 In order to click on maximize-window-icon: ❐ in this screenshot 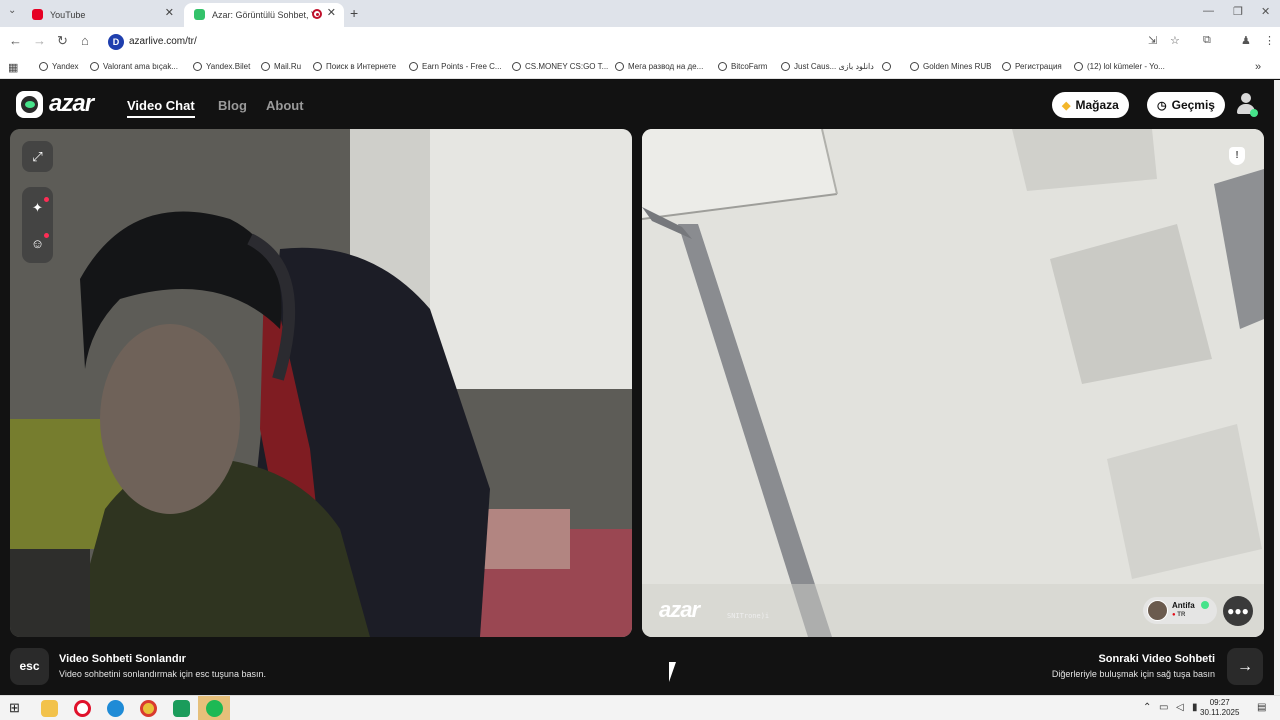, I will do `click(1238, 11)`.